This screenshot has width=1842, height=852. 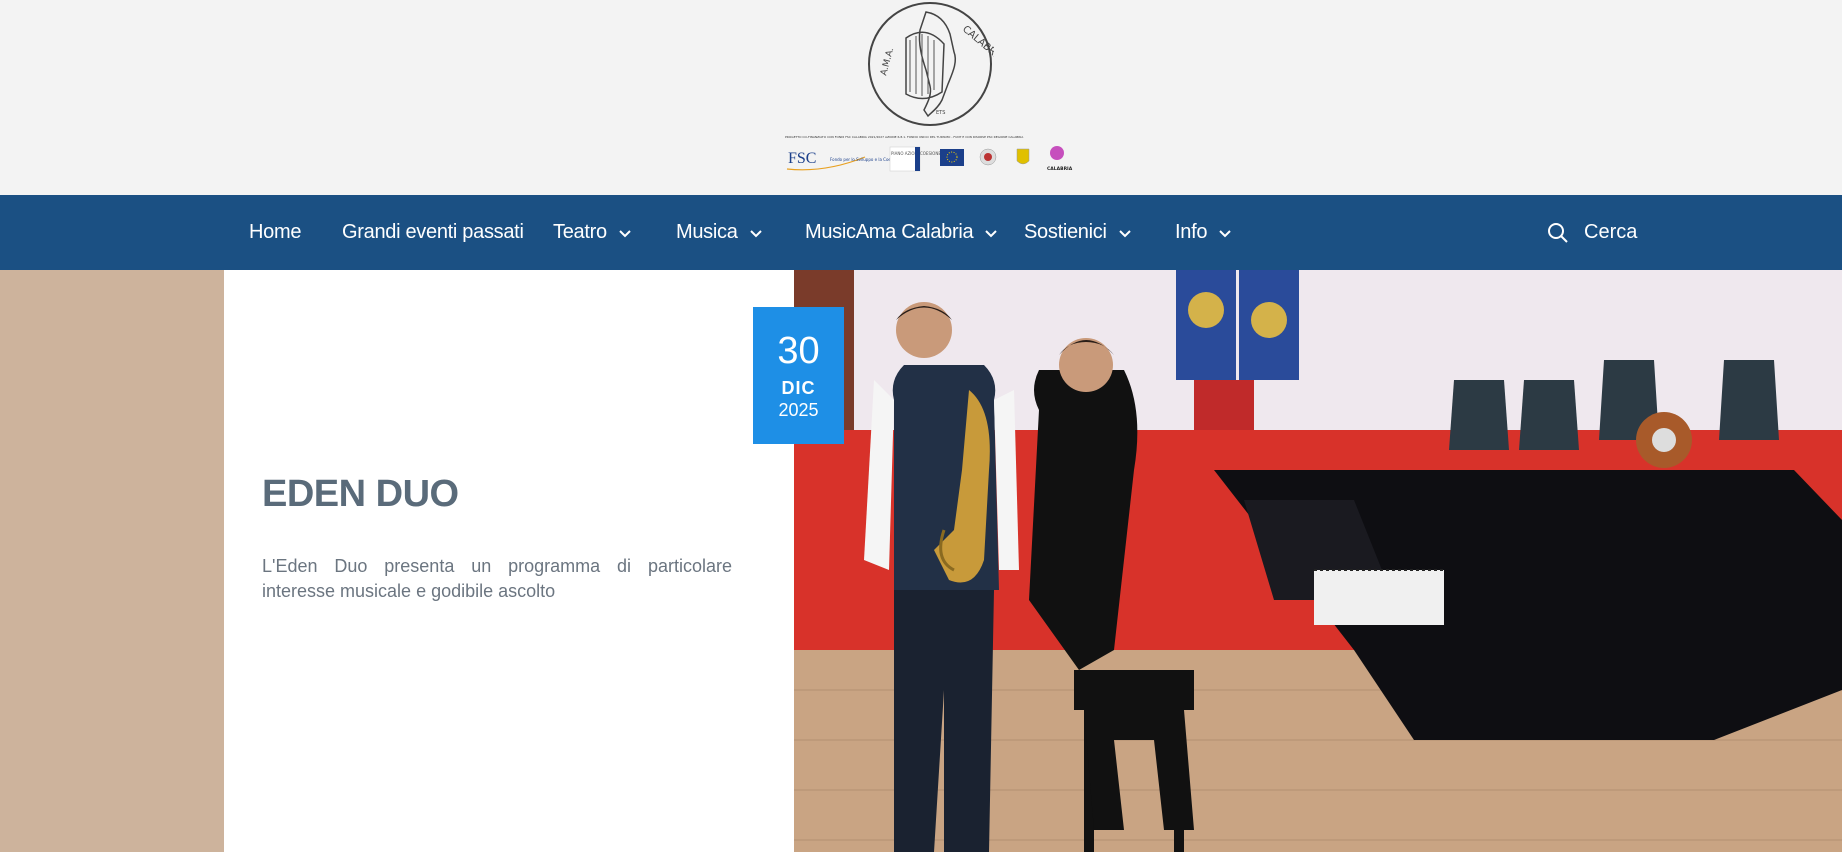 I want to click on nav-grandi-eventi-label: Grandi eventi passati, so click(x=433, y=232).